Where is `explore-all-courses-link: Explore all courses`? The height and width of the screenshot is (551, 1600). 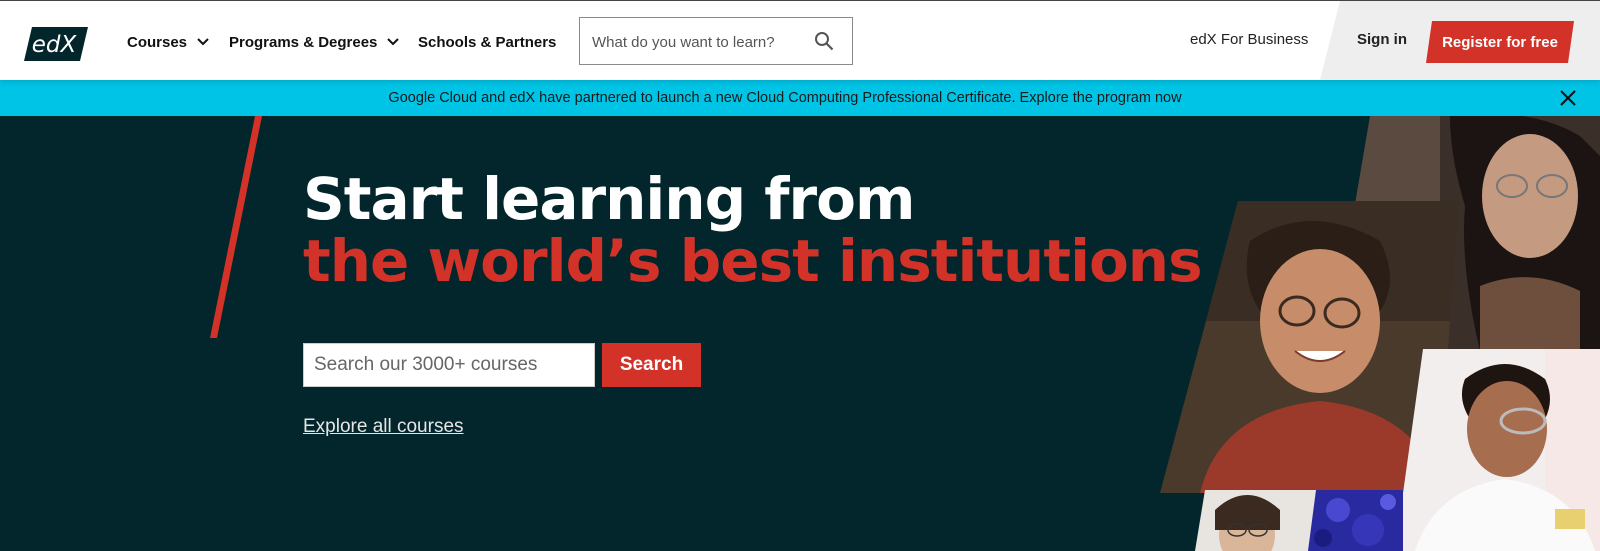
explore-all-courses-link: Explore all courses is located at coordinates (383, 427).